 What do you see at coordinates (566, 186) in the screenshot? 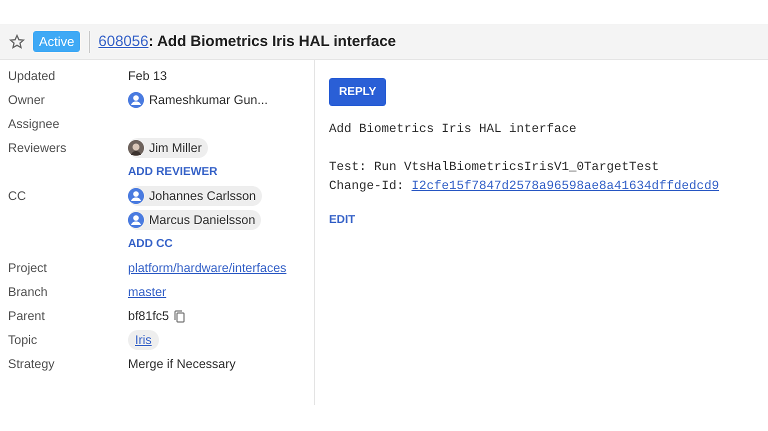
I see `change-id-link: I2cfe15f7847d2578a96598ae8a41634dffdedcd9` at bounding box center [566, 186].